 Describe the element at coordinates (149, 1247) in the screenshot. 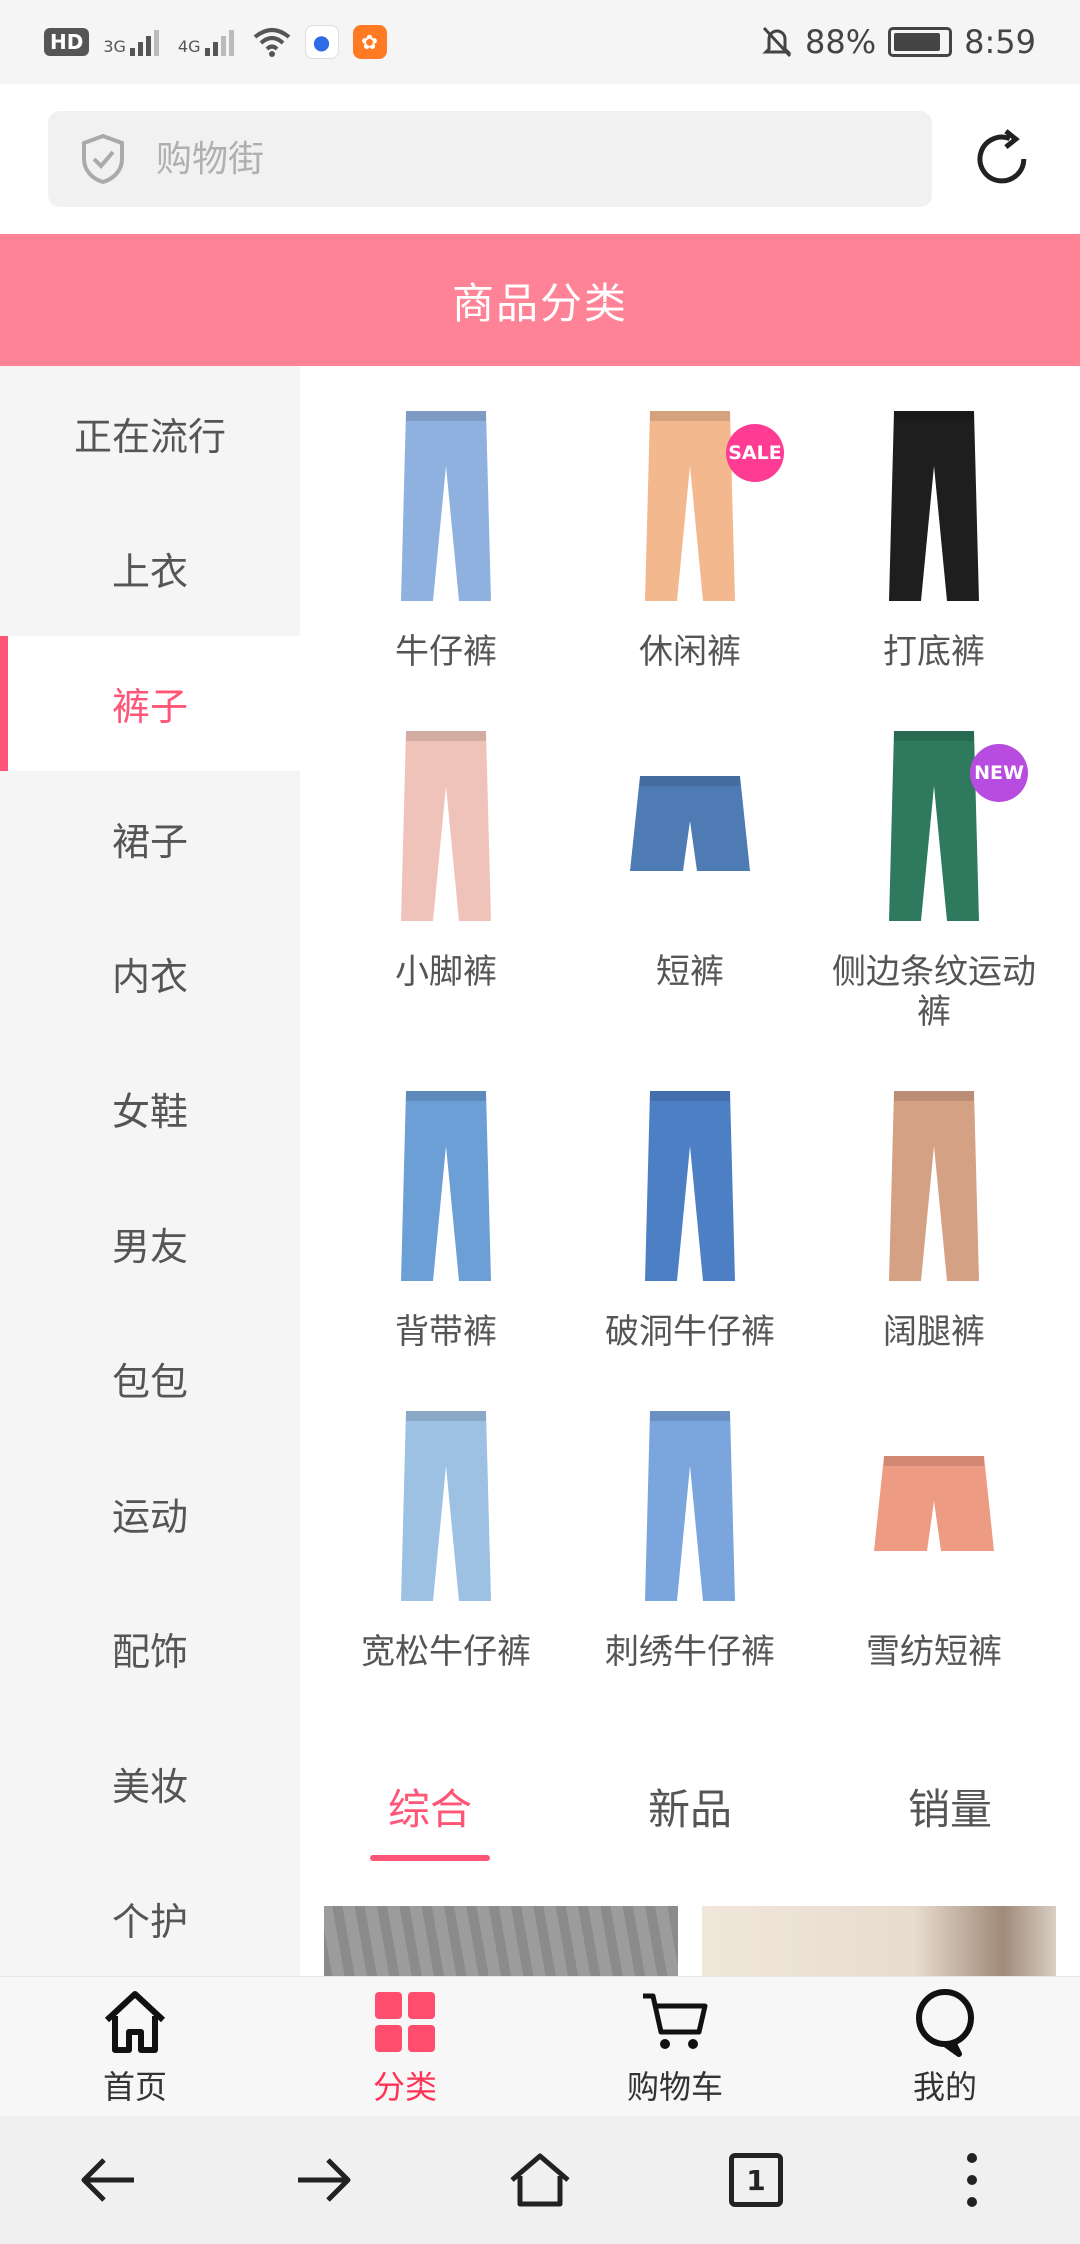

I see `sidebar-item-label: 男友` at that location.